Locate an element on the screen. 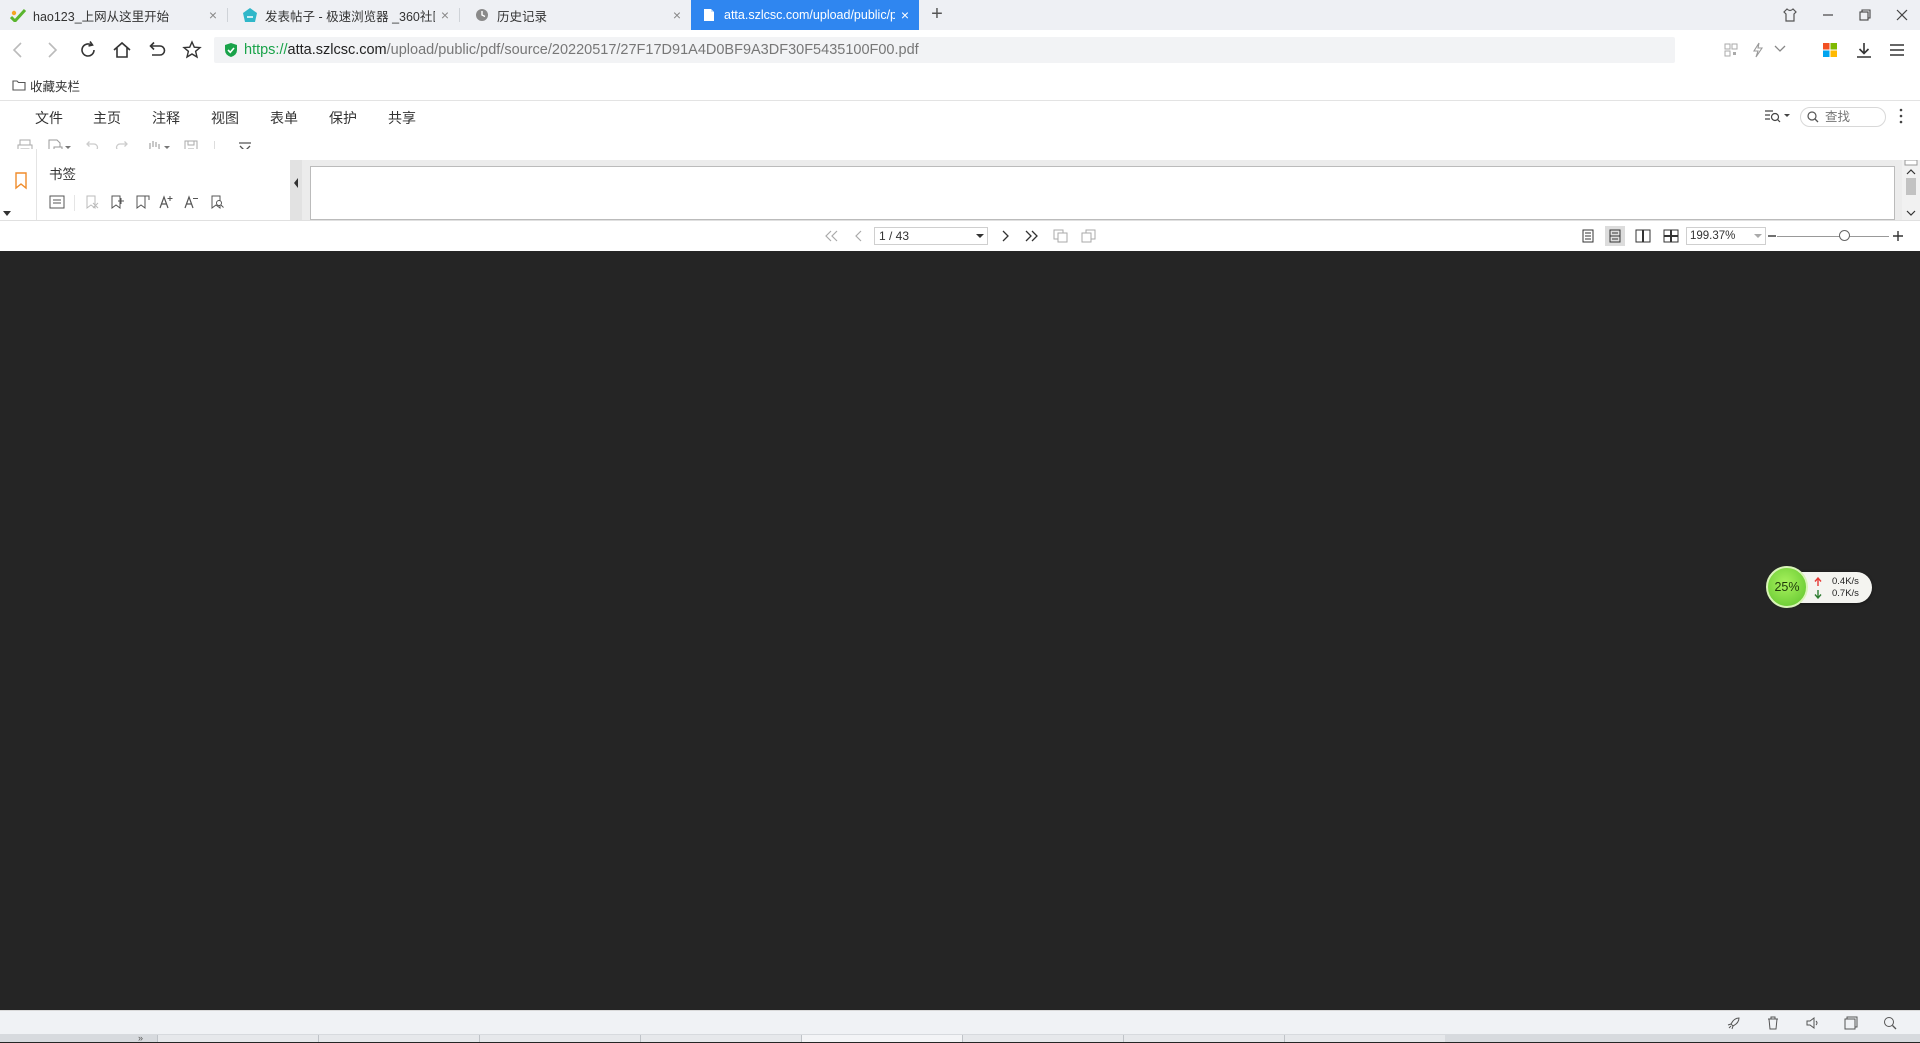  zoom-search-icon is located at coordinates (1890, 1023).